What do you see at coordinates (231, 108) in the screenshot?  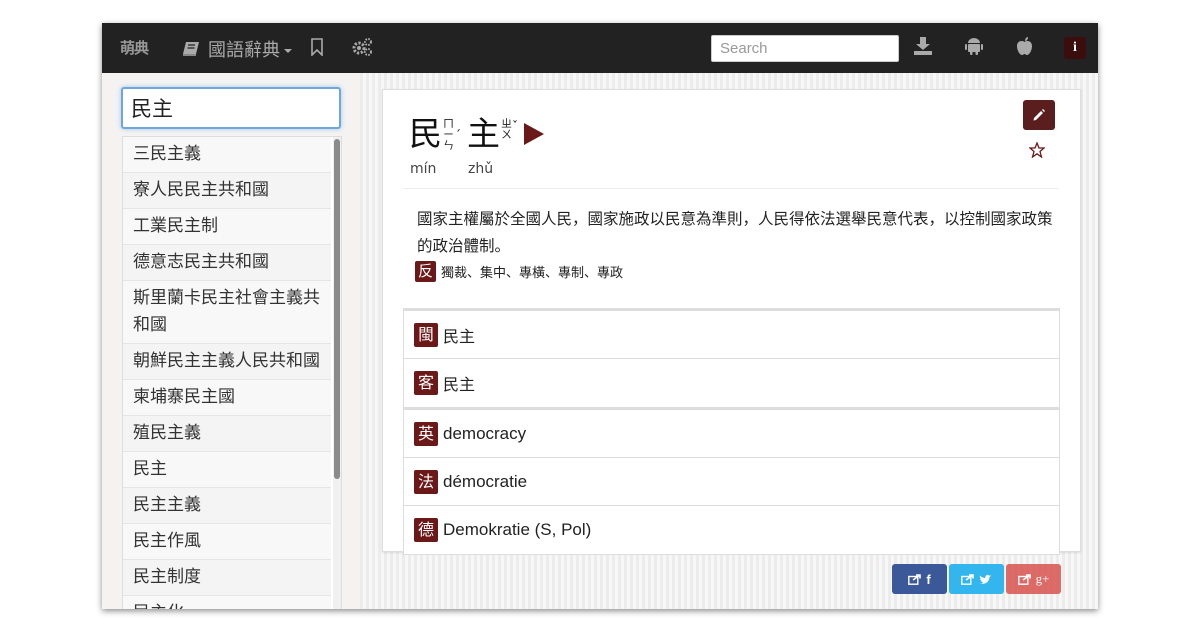 I see `query-input` at bounding box center [231, 108].